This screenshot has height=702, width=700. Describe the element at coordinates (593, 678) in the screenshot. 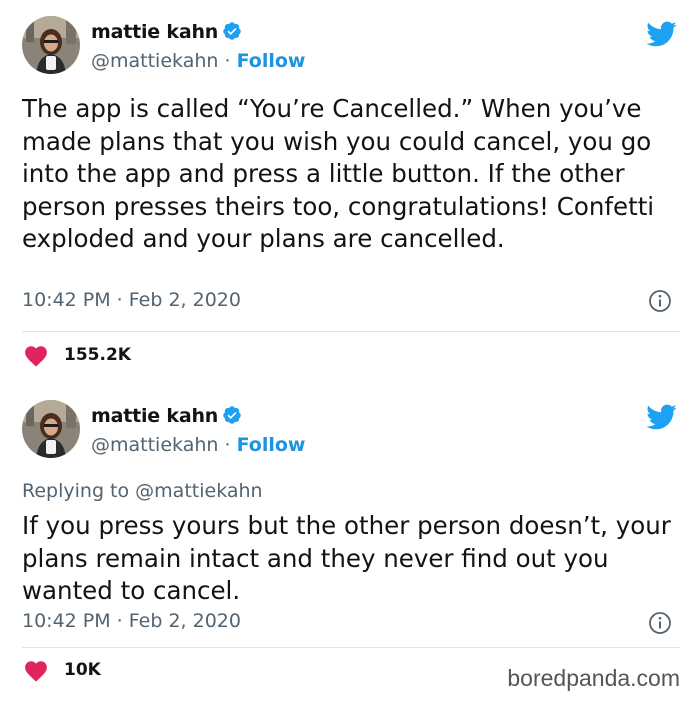

I see `watermark: boredpanda.com` at that location.